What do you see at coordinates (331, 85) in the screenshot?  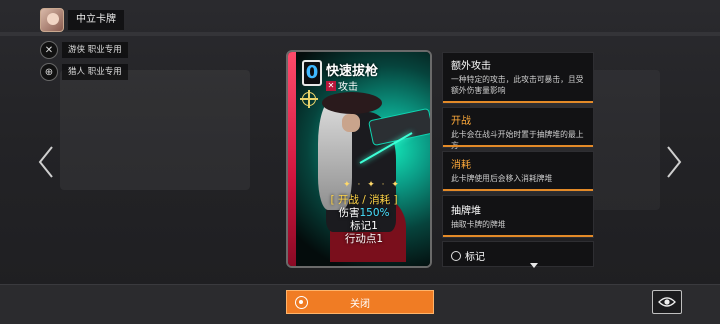 I see `attack-type-icon: ✕` at bounding box center [331, 85].